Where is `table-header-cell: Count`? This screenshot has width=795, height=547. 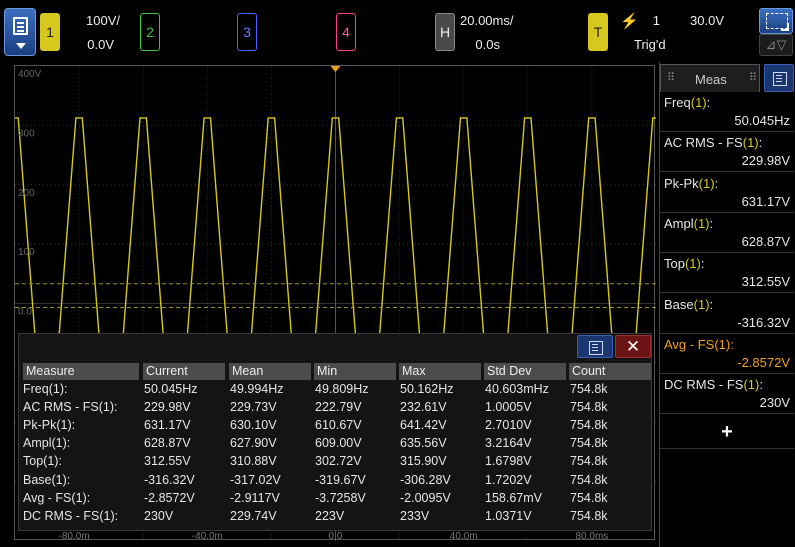
table-header-cell: Count is located at coordinates (610, 371).